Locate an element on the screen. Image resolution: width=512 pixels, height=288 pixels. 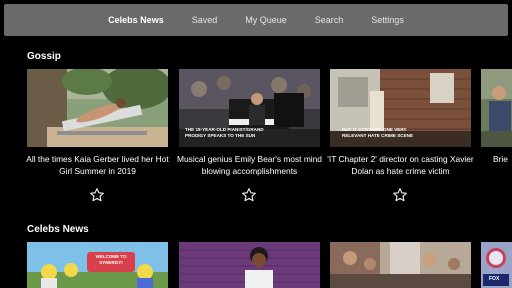
gossip-card-1-thumbnail is located at coordinates (97, 108).